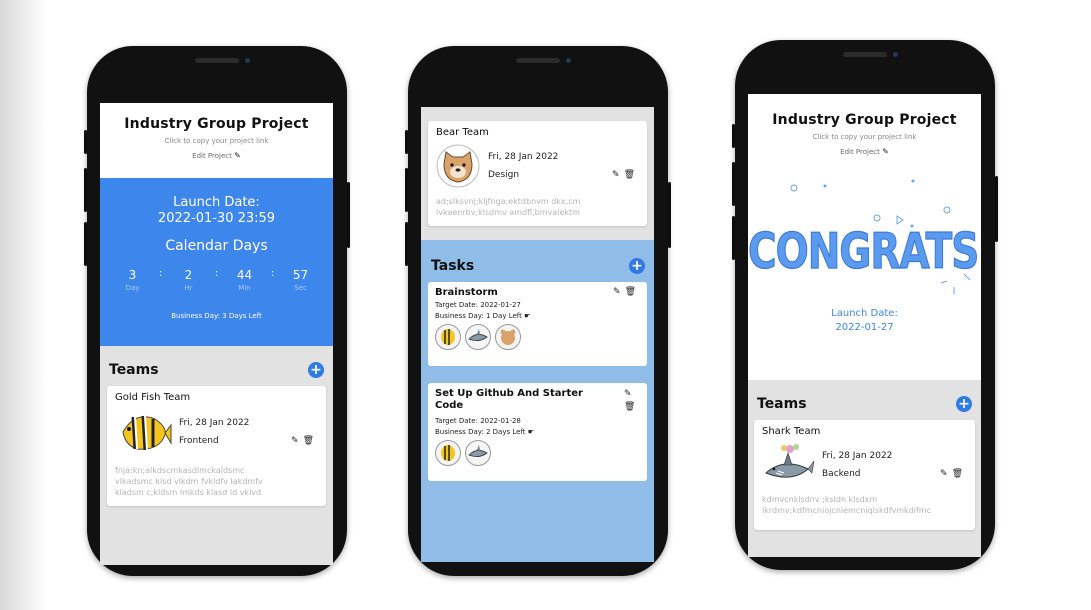 This screenshot has height=610, width=1091. I want to click on congrats-banner: CONGRATS!, so click(864, 253).